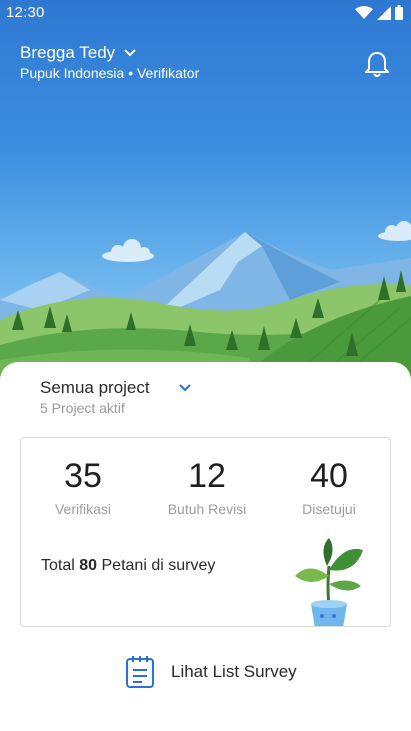  I want to click on stat-butuh-revisi: 12 Butuh Revisi, so click(207, 486).